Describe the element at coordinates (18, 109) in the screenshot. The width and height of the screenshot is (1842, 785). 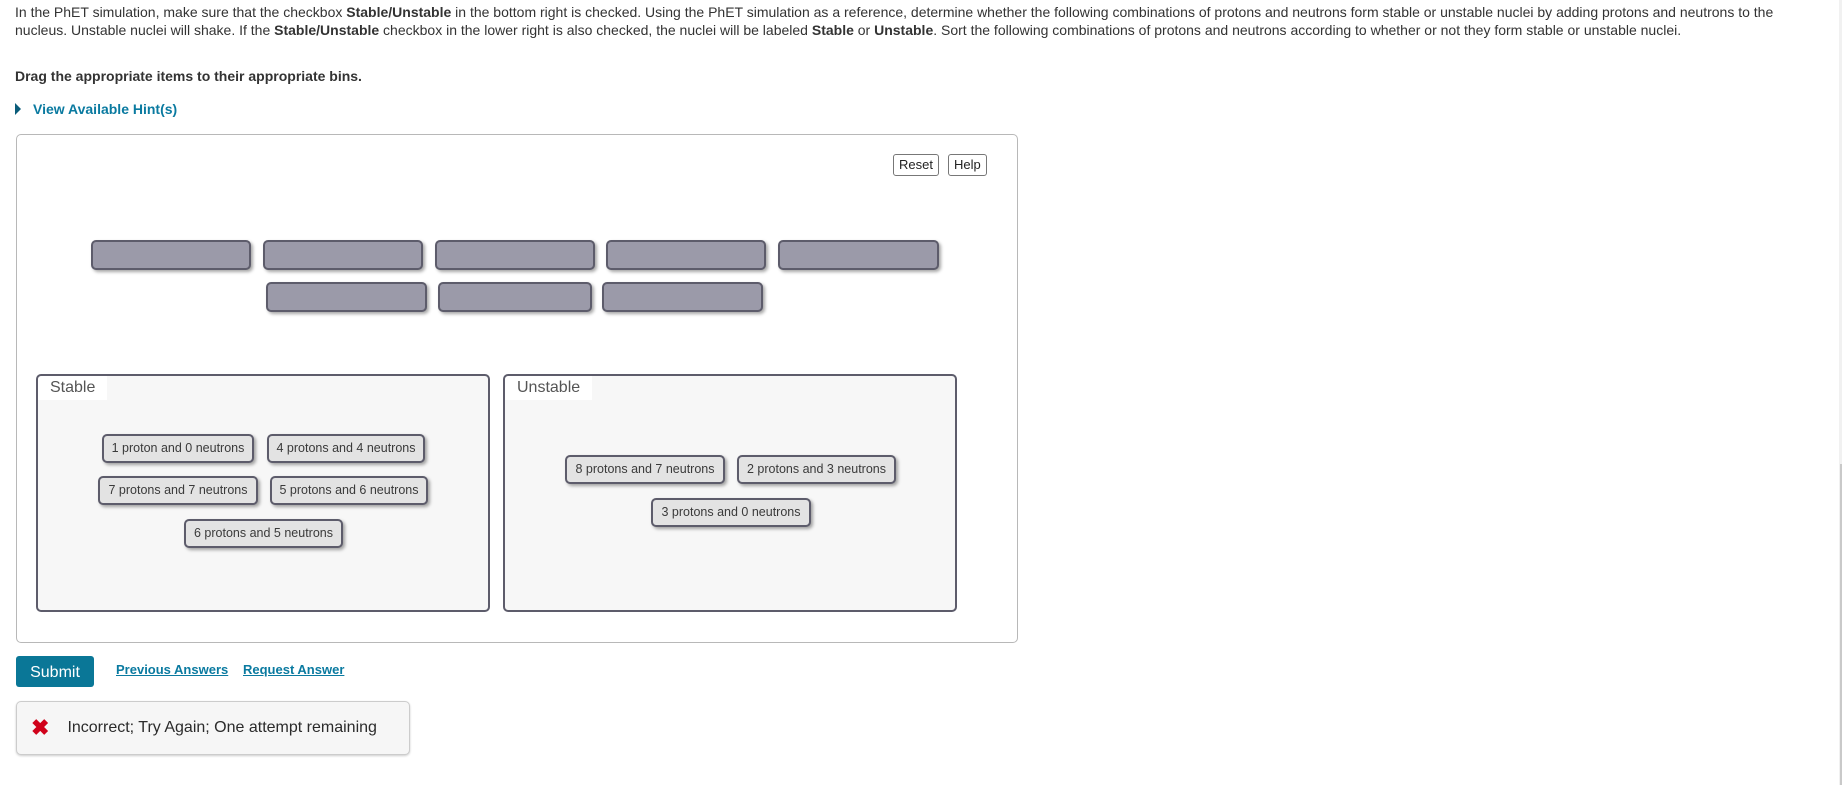
I see `caret-right-icon` at that location.